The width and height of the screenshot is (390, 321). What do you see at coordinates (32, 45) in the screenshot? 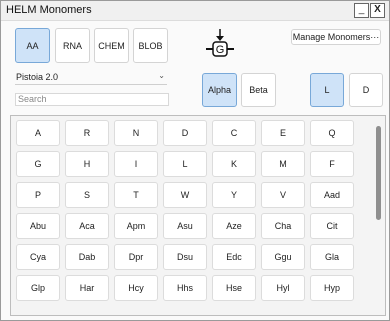
I see `polymer-type-aa-button: AA` at bounding box center [32, 45].